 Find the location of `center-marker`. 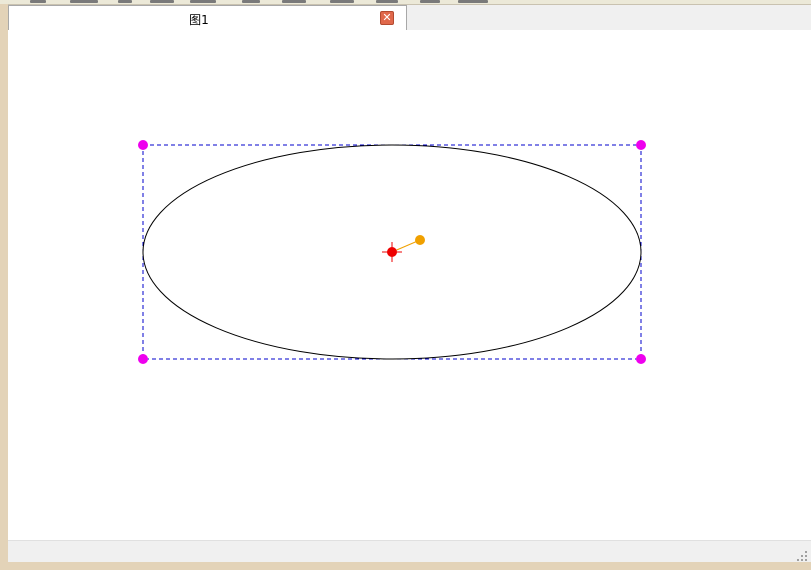

center-marker is located at coordinates (392, 252).